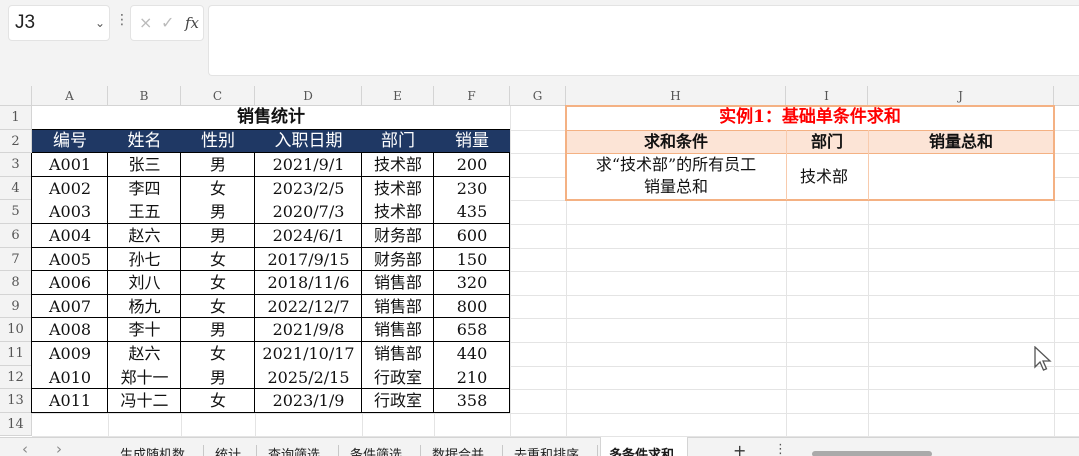 Image resolution: width=1079 pixels, height=456 pixels. What do you see at coordinates (16, 354) in the screenshot?
I see `row-header-11: 11` at bounding box center [16, 354].